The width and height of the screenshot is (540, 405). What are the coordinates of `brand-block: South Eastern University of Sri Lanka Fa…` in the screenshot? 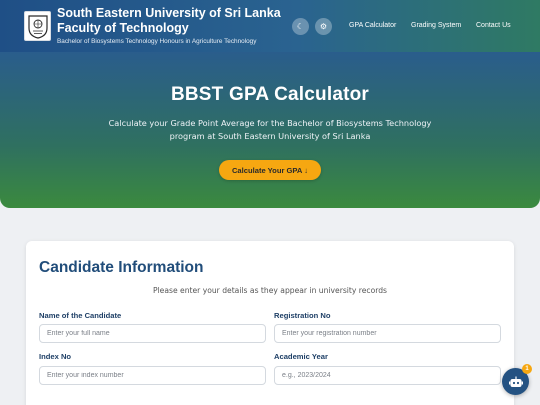 It's located at (169, 26).